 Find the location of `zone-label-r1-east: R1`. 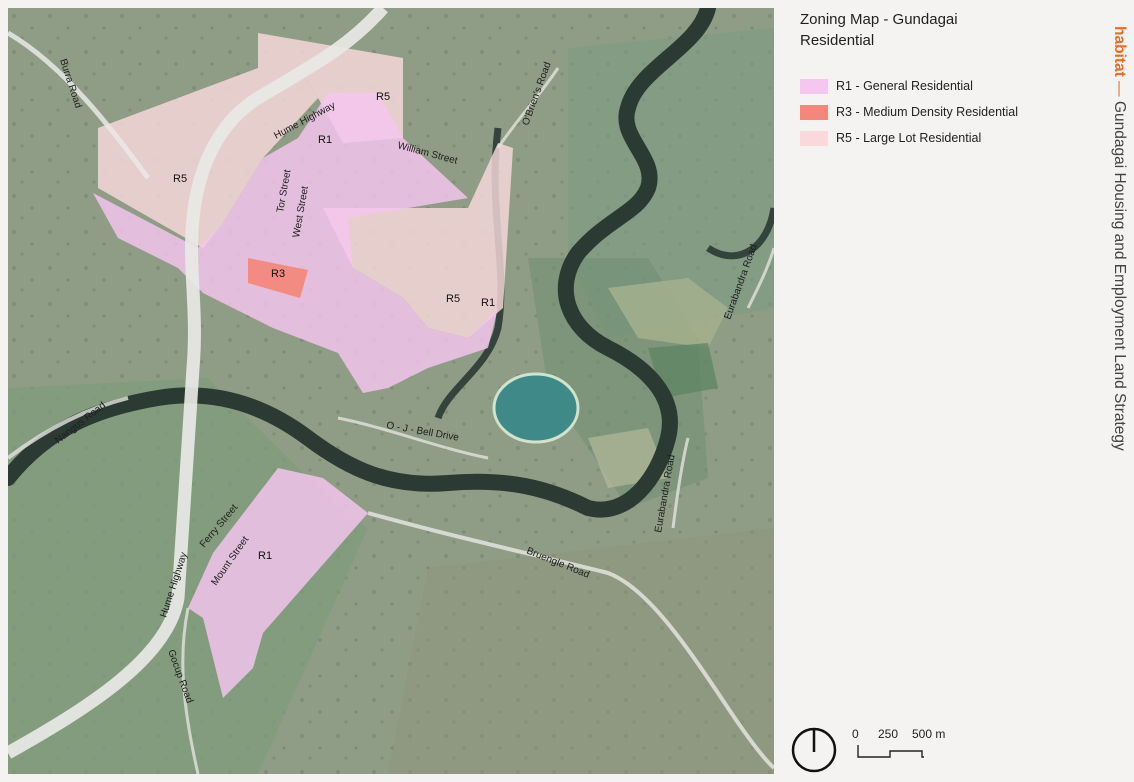

zone-label-r1-east: R1 is located at coordinates (488, 303).